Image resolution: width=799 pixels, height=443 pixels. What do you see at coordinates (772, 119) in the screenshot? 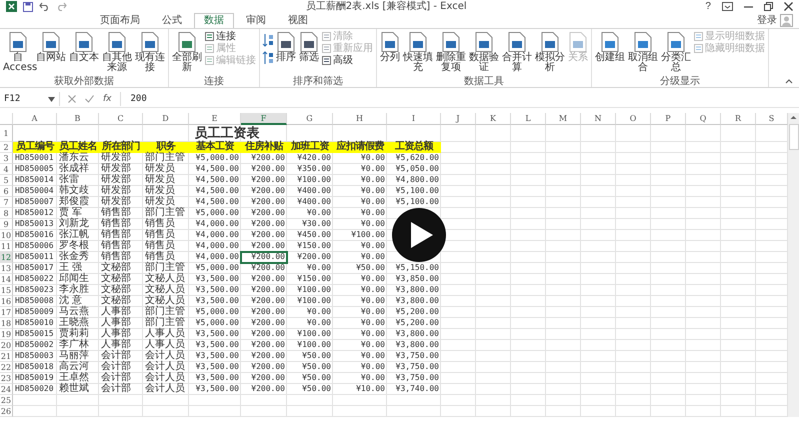
I see `column-heading: S` at bounding box center [772, 119].